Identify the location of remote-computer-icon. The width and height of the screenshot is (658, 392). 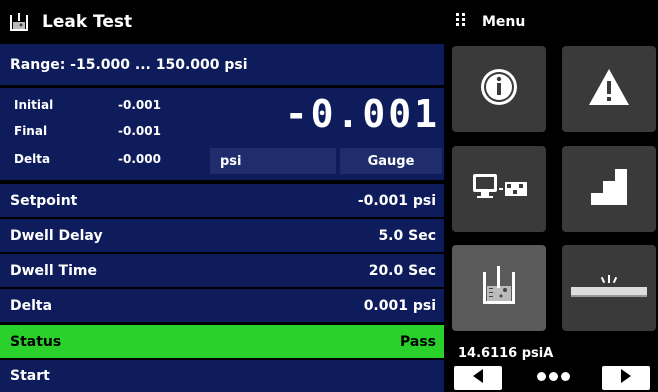
(499, 189).